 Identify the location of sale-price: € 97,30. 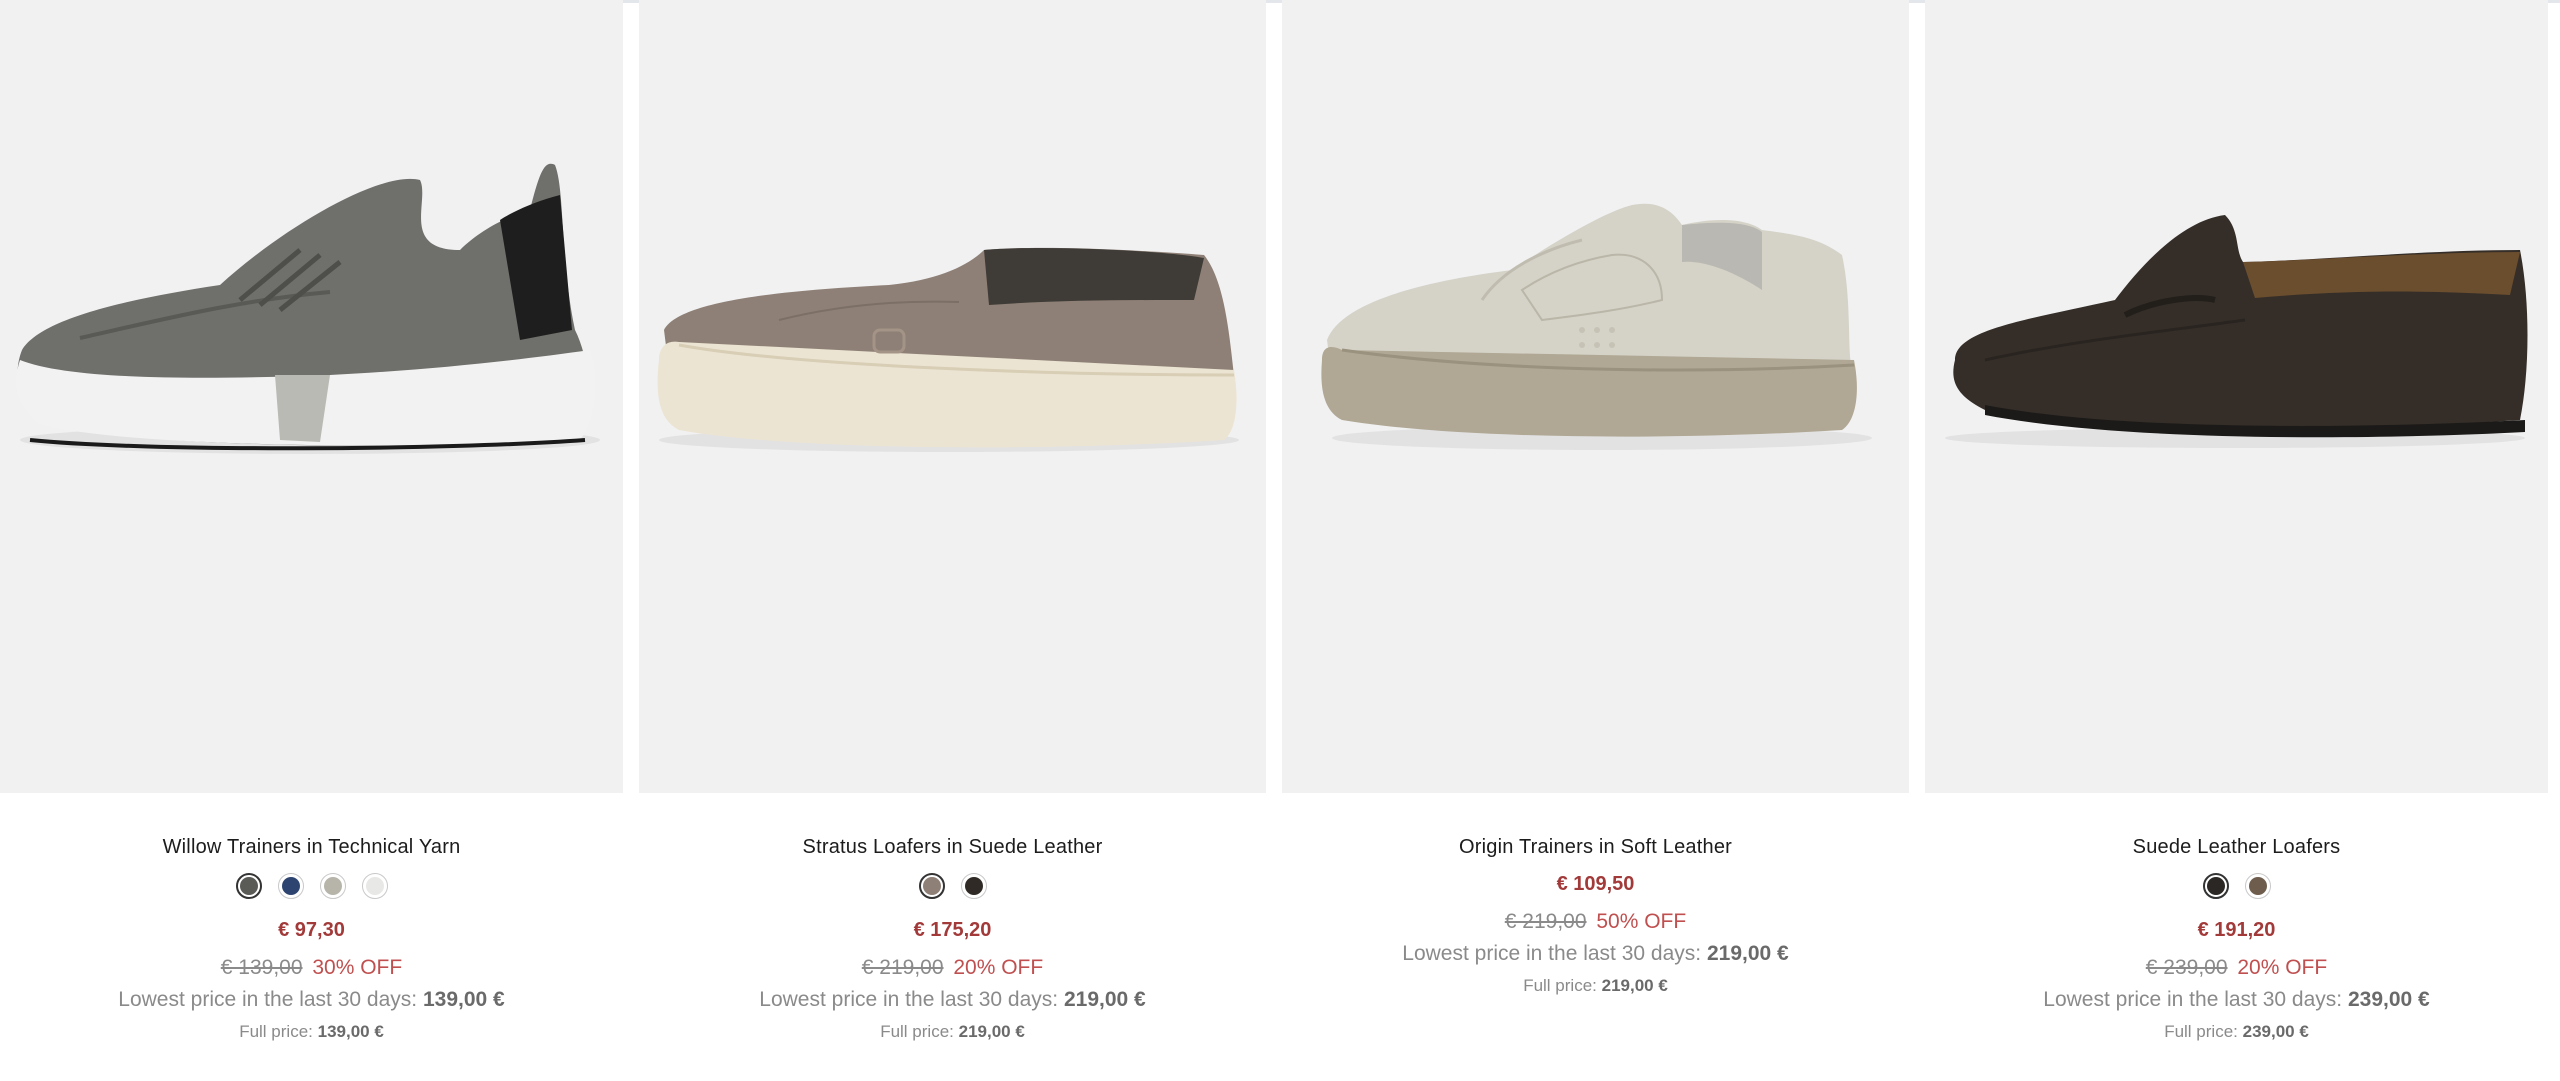
(311, 930).